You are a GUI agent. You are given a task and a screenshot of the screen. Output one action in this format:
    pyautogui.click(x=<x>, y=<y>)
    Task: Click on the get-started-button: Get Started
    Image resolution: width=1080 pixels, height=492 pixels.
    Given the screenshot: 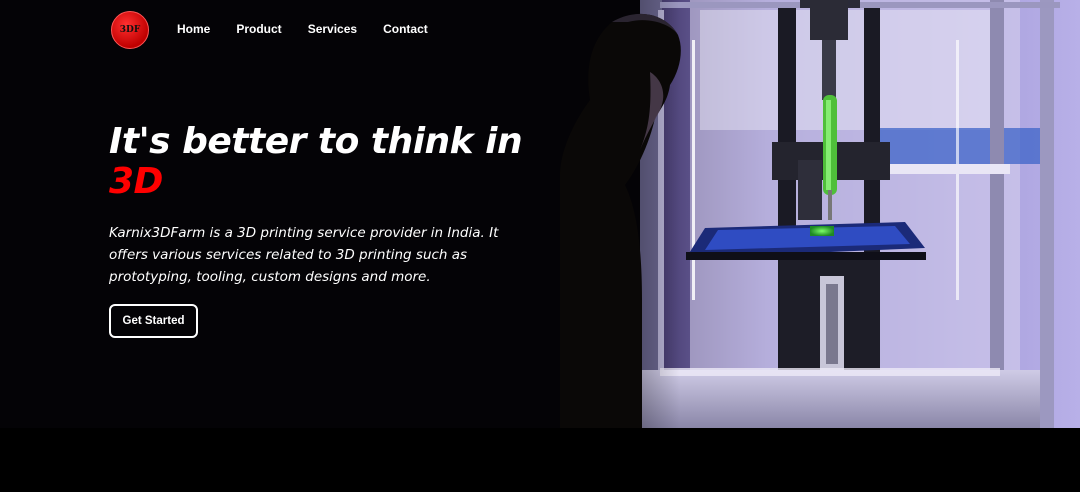 What is the action you would take?
    pyautogui.click(x=153, y=321)
    